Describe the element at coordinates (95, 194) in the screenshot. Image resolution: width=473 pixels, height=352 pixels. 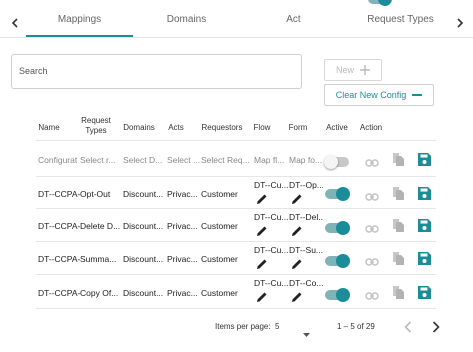
I see `cell-request-types: Opt-Out` at that location.